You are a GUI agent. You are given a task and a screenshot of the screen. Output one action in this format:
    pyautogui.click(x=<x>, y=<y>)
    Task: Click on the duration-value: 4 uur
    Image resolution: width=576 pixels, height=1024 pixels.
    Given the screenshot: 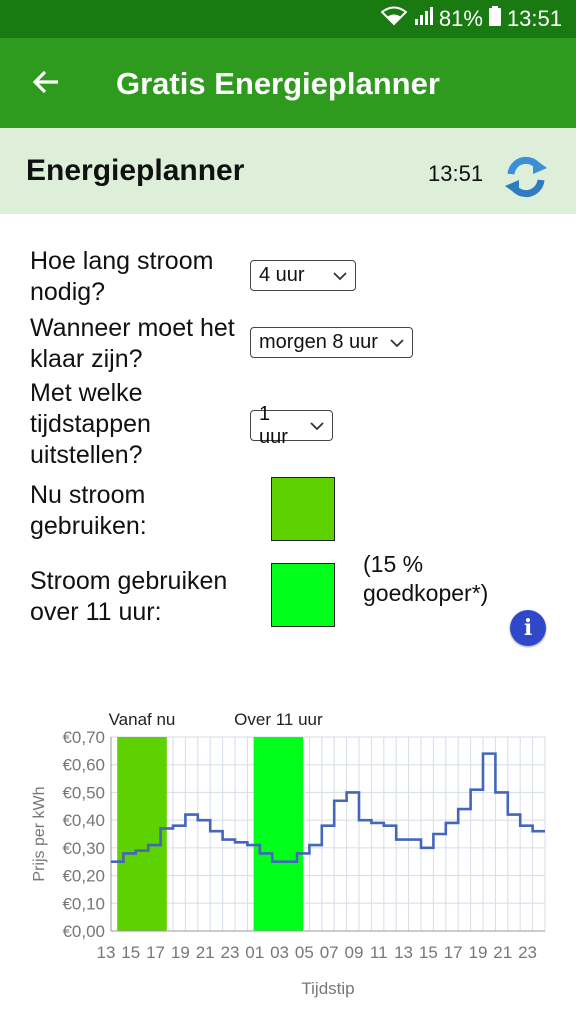 What is the action you would take?
    pyautogui.click(x=282, y=275)
    